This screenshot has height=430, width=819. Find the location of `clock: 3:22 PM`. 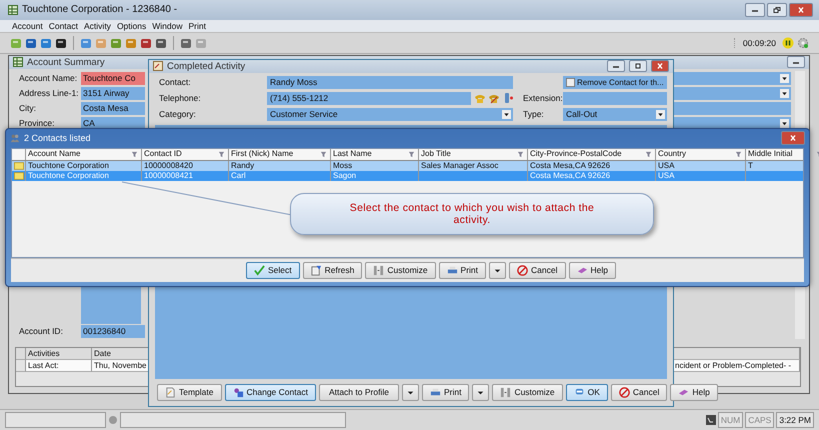

clock: 3:22 PM is located at coordinates (795, 420).